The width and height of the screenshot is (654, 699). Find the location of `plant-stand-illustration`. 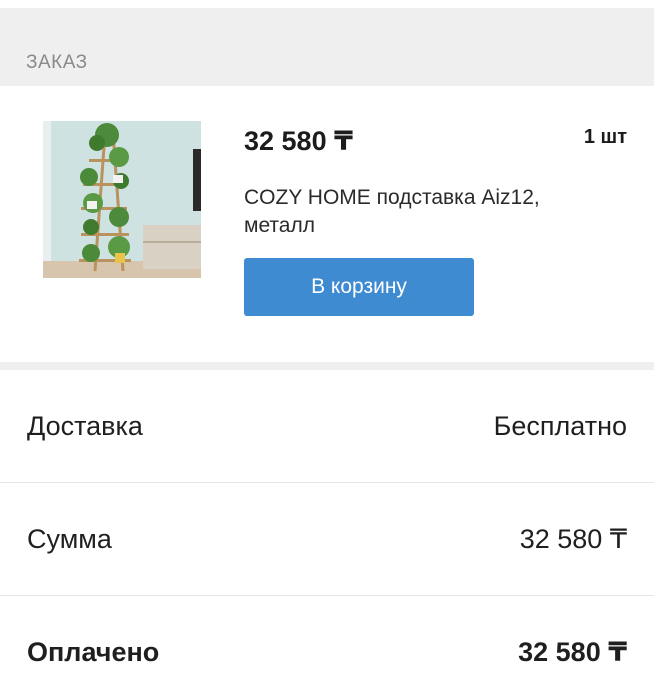

plant-stand-illustration is located at coordinates (122, 199).